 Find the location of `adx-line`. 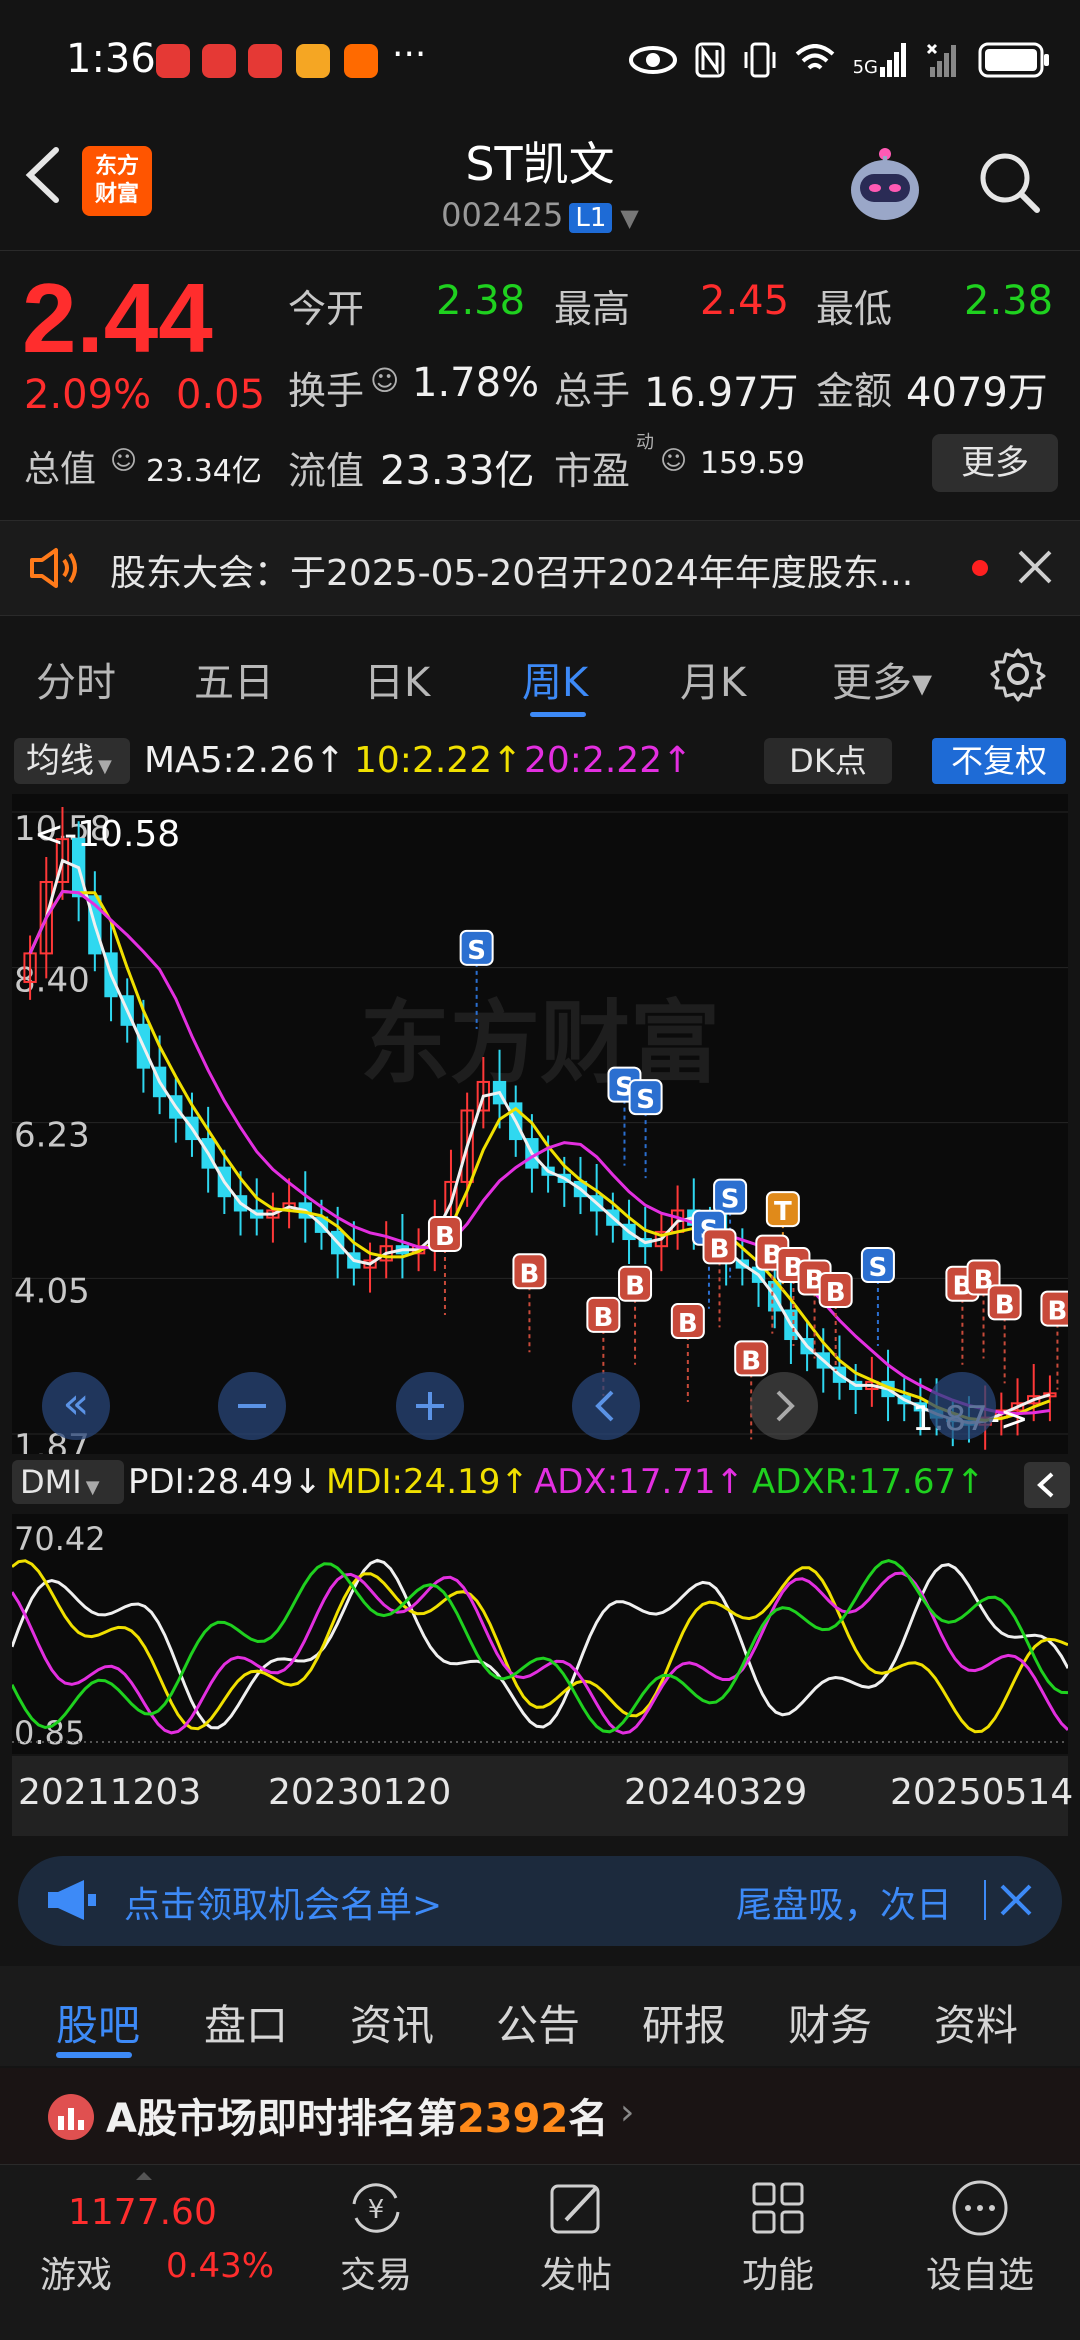

adx-line is located at coordinates (540, 1653).